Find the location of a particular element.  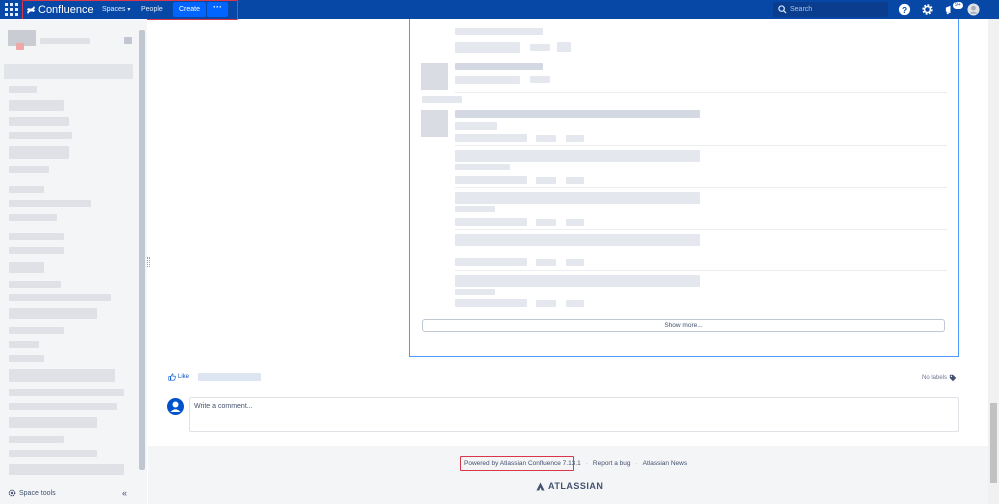

help-icon: ? is located at coordinates (904, 9).